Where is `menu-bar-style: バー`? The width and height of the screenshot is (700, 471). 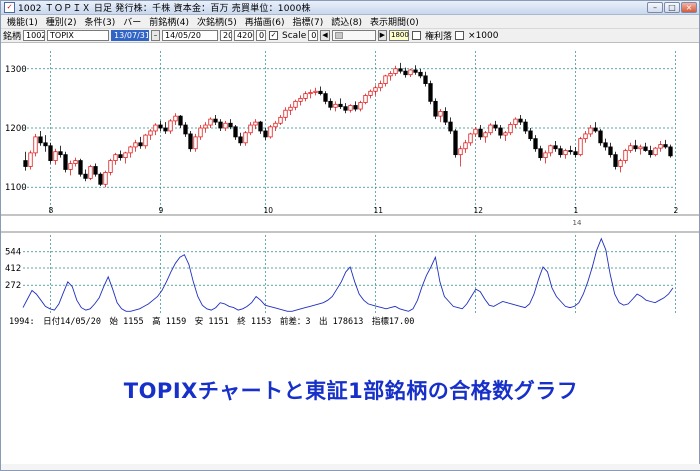 menu-bar-style: バー is located at coordinates (132, 21).